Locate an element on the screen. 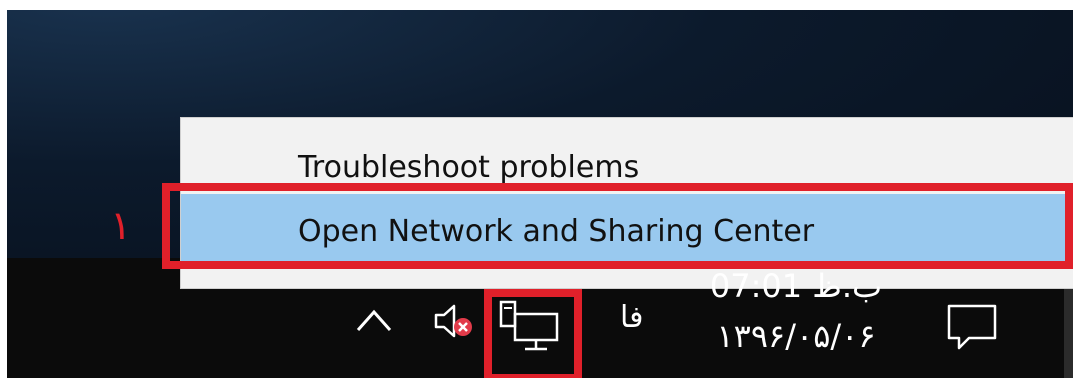  screenshot-border-top is located at coordinates (536, 5).